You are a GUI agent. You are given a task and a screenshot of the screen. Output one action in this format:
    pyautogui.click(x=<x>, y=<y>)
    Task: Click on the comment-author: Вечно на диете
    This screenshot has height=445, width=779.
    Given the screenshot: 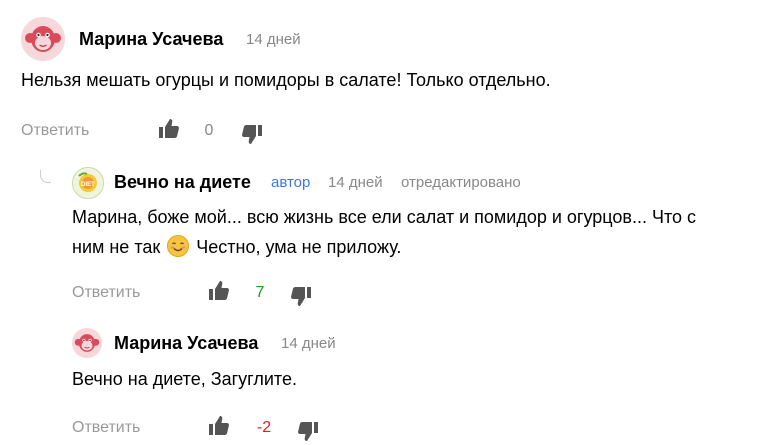 What is the action you would take?
    pyautogui.click(x=182, y=182)
    